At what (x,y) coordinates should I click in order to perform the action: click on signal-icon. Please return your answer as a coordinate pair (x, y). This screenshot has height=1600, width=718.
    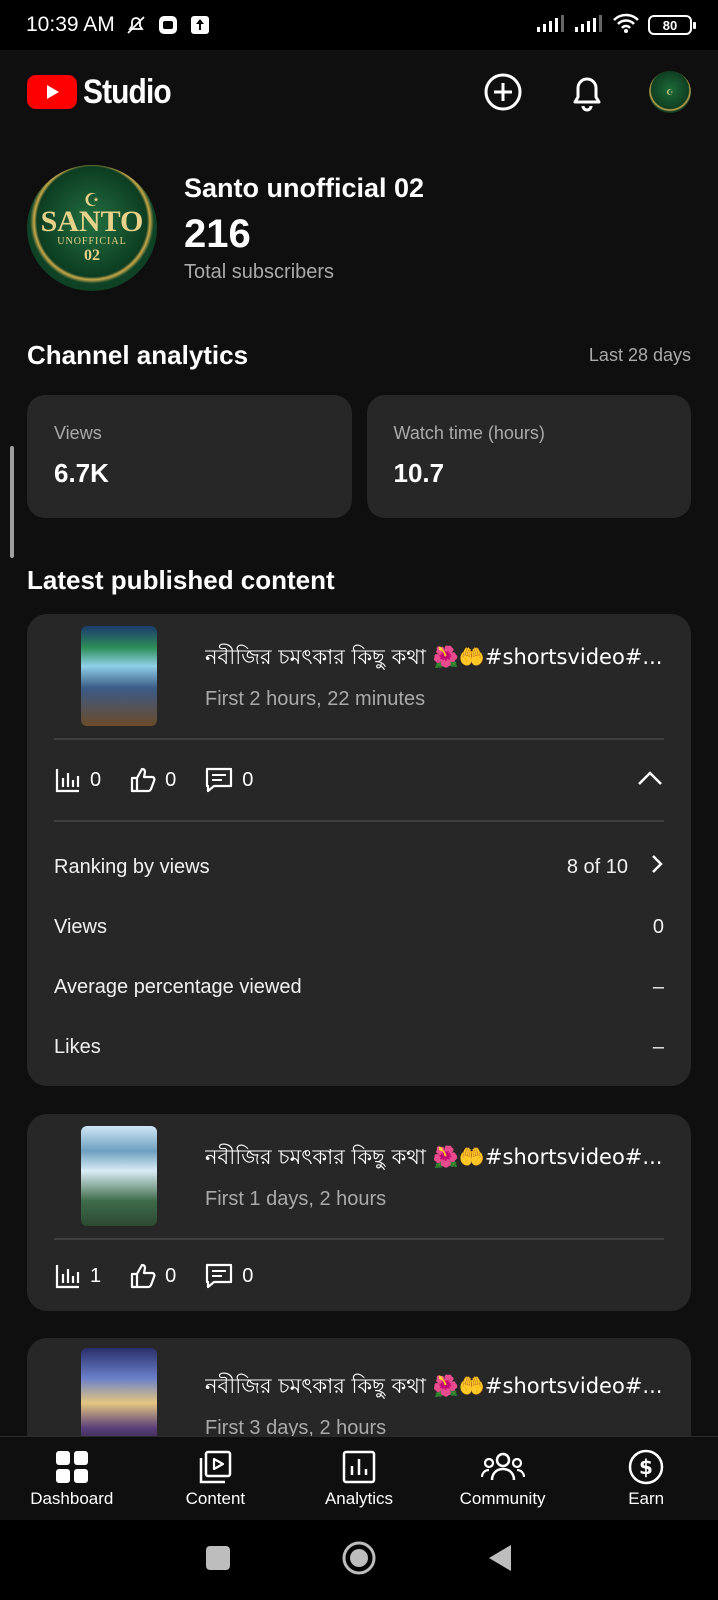
    Looking at the image, I should click on (551, 25).